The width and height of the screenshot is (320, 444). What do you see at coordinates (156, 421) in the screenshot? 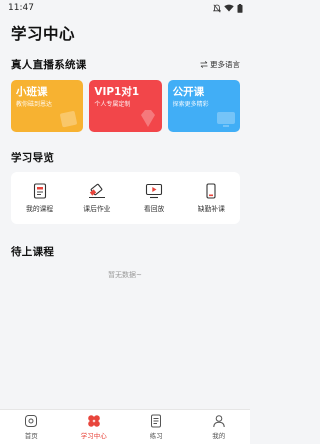
I see `practice-icon` at bounding box center [156, 421].